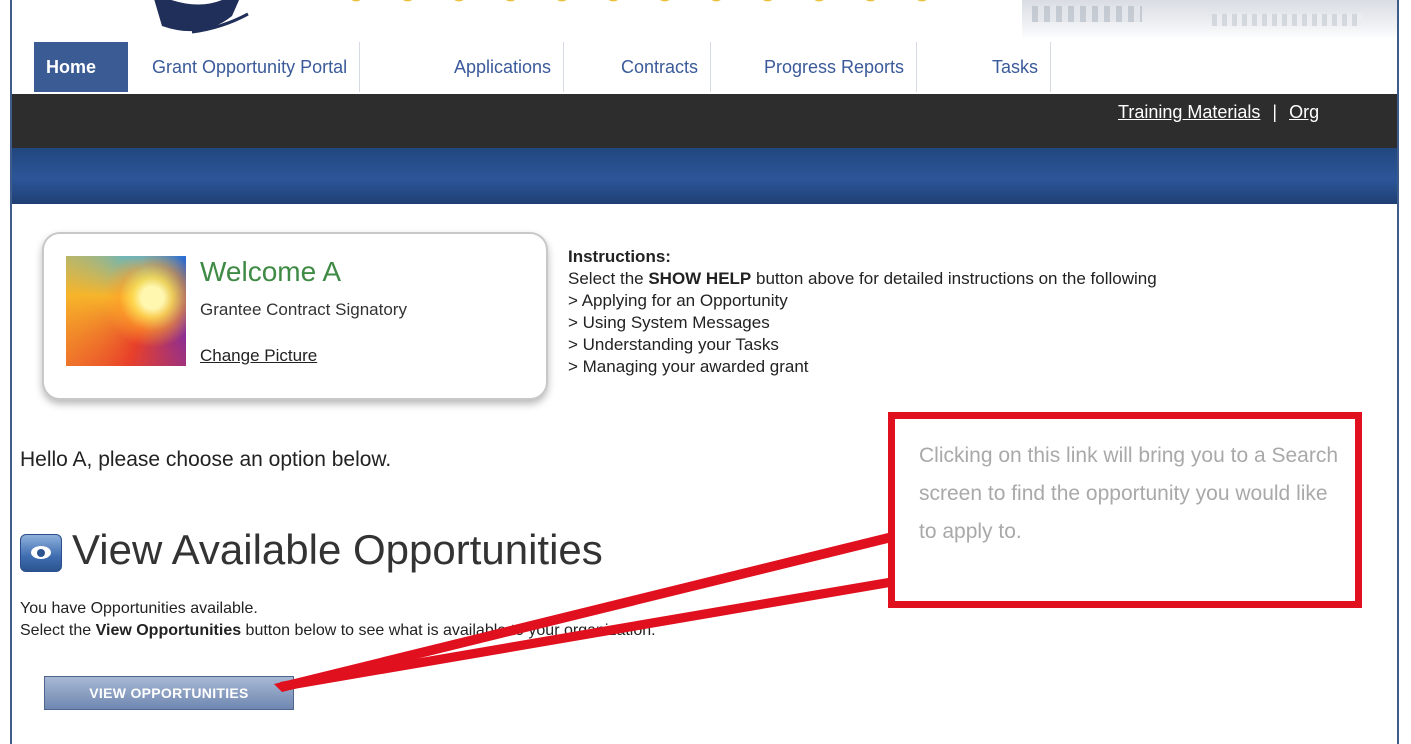  I want to click on callout-arrow, so click(585, 612).